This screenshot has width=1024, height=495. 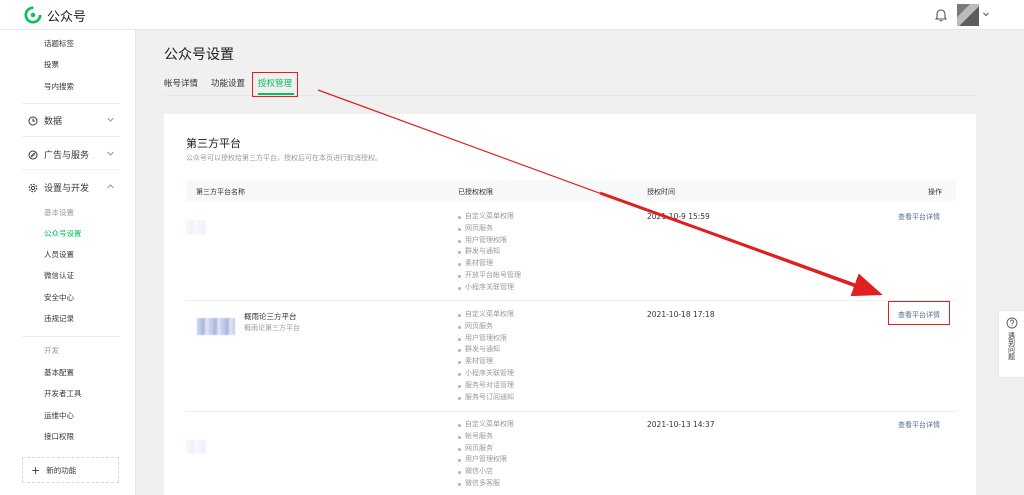 What do you see at coordinates (59, 275) in the screenshot?
I see `sidebar-item-verify: 微信认证` at bounding box center [59, 275].